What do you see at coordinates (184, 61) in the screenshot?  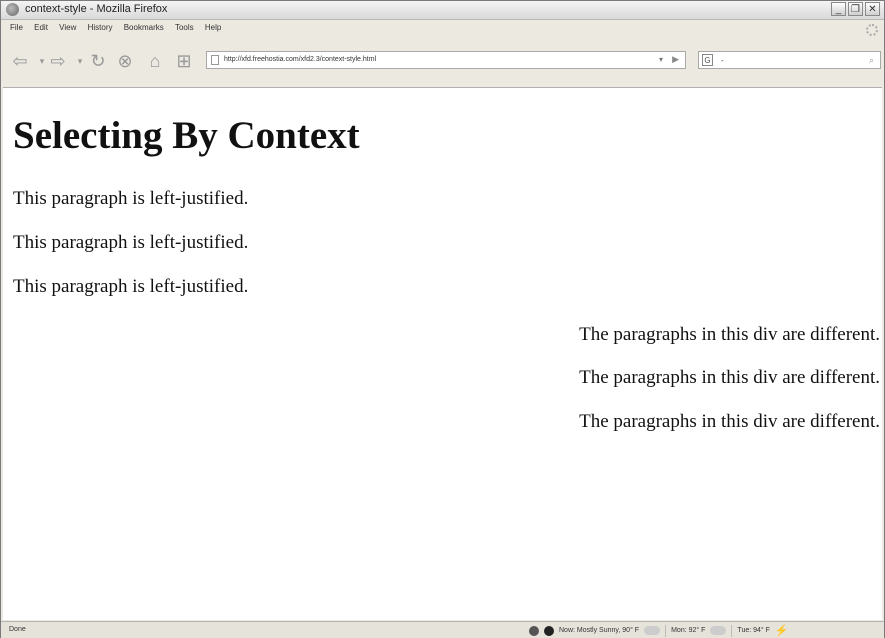 I see `new-tab-icon: ⊞` at bounding box center [184, 61].